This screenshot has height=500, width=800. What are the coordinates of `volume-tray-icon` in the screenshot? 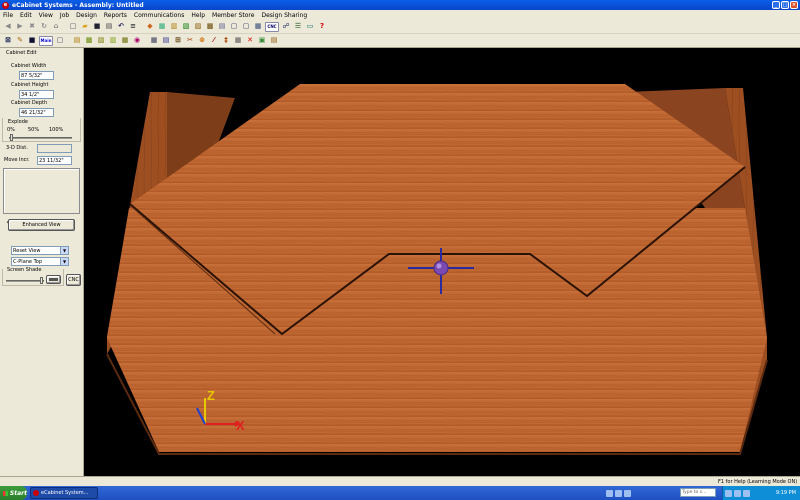 It's located at (737, 493).